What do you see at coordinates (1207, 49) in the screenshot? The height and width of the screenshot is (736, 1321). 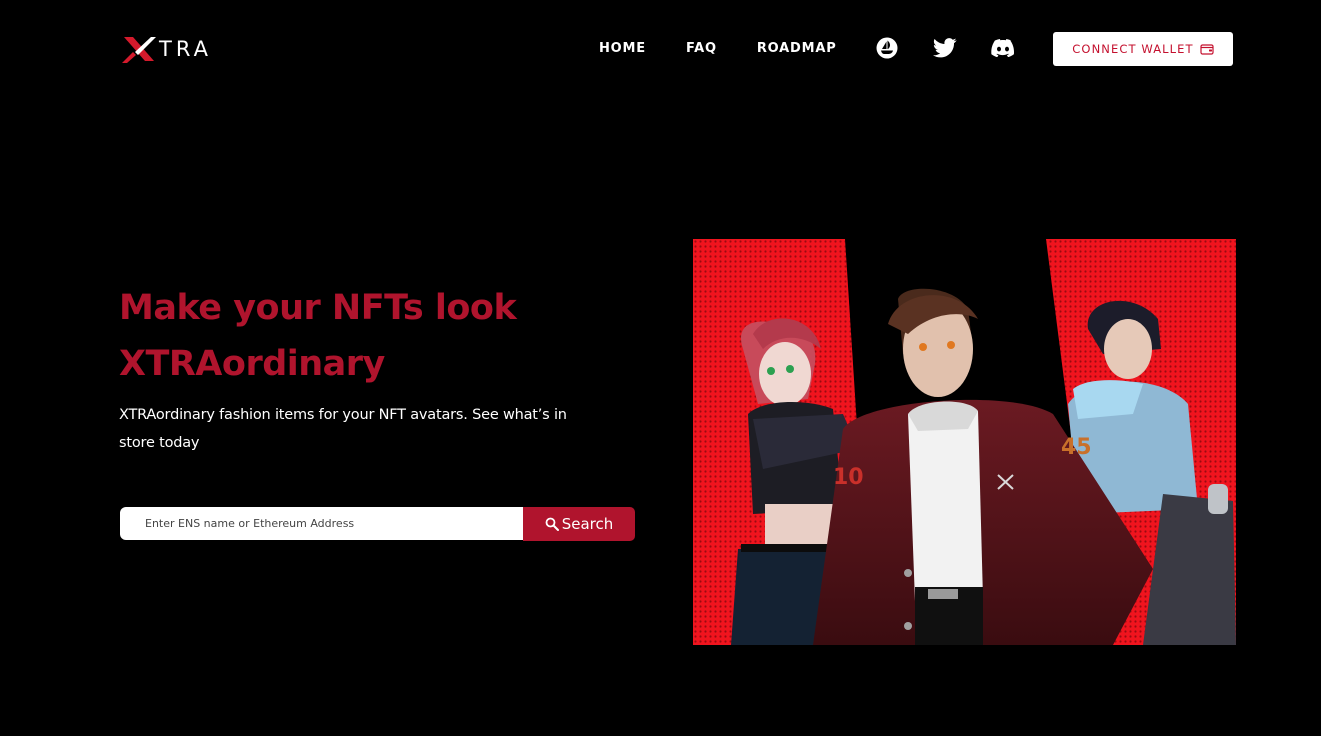 I see `wallet-icon` at bounding box center [1207, 49].